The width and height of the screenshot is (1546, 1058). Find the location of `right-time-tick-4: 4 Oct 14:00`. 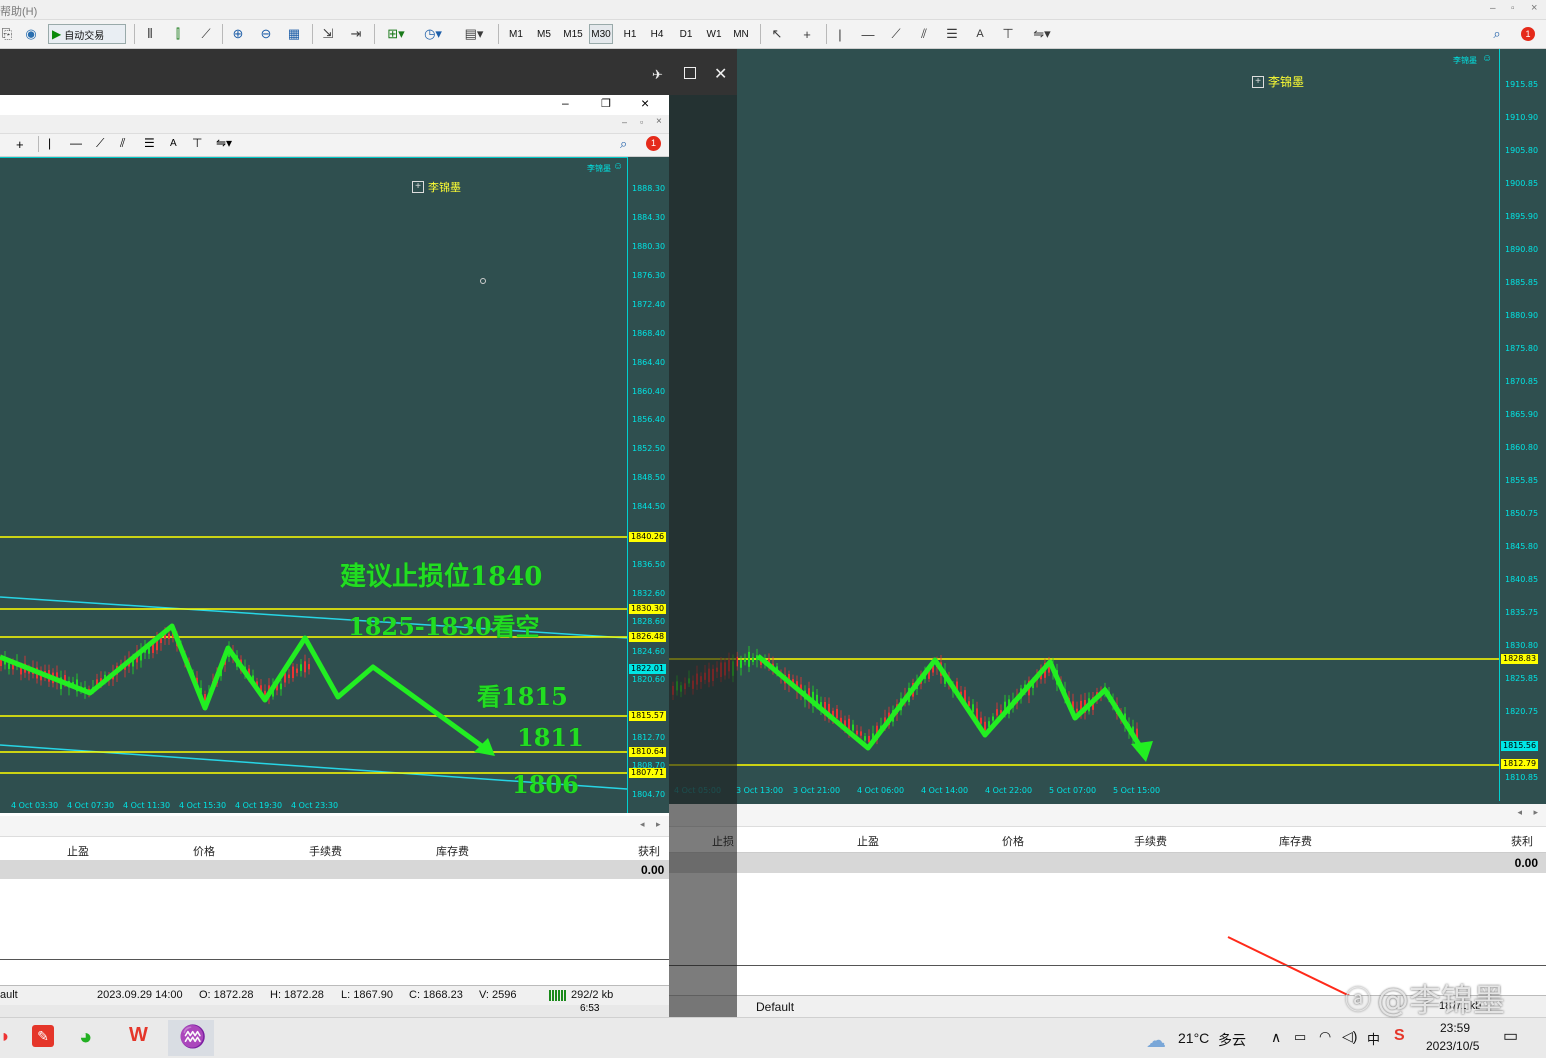

right-time-tick-4: 4 Oct 14:00 is located at coordinates (945, 790).